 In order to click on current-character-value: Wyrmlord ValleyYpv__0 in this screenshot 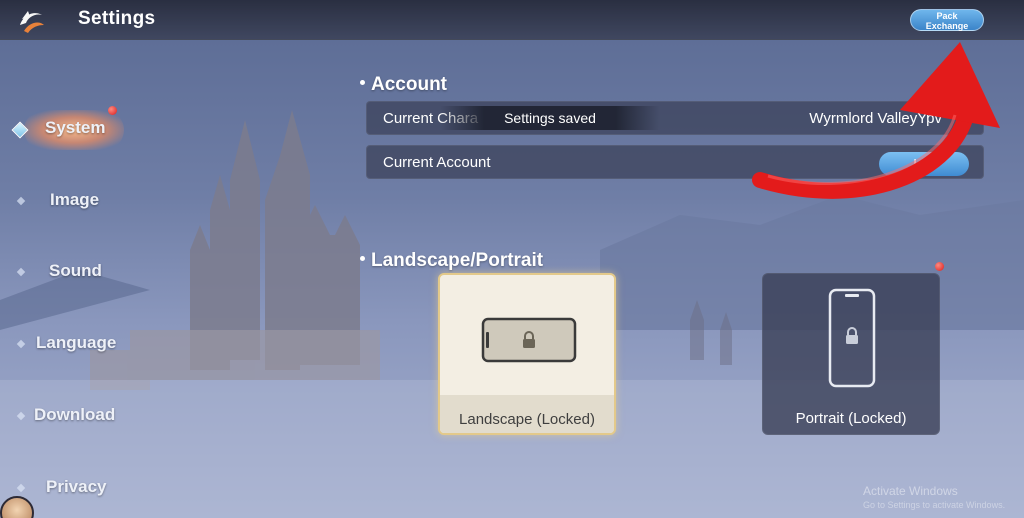, I will do `click(888, 118)`.